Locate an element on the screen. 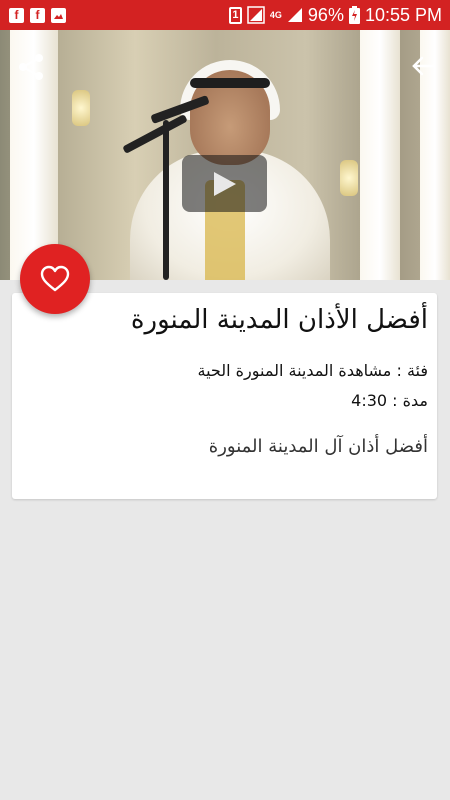 This screenshot has width=450, height=800. category-label: فئة : is located at coordinates (409, 370).